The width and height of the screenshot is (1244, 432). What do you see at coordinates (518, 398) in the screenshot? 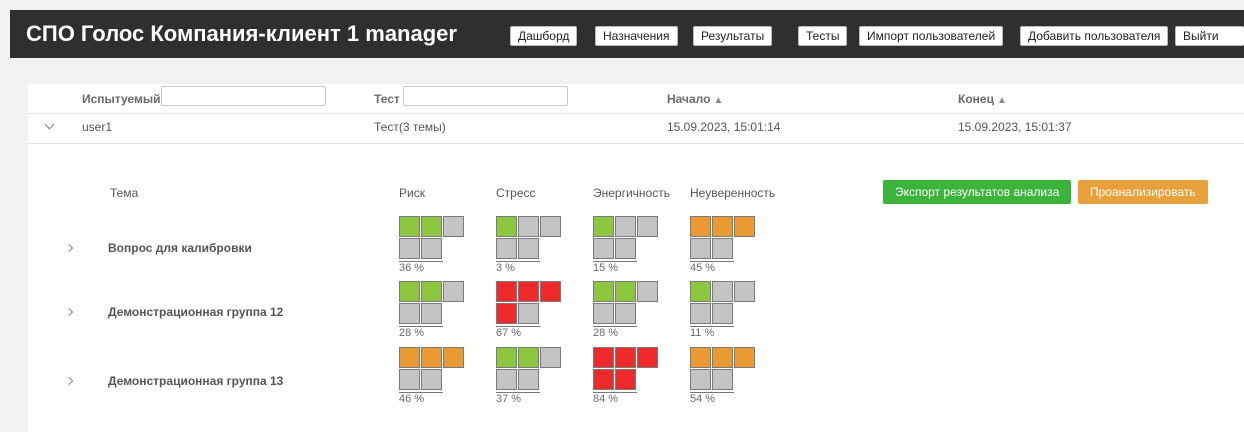
I see `gauge-percent-label: 37 %` at bounding box center [518, 398].